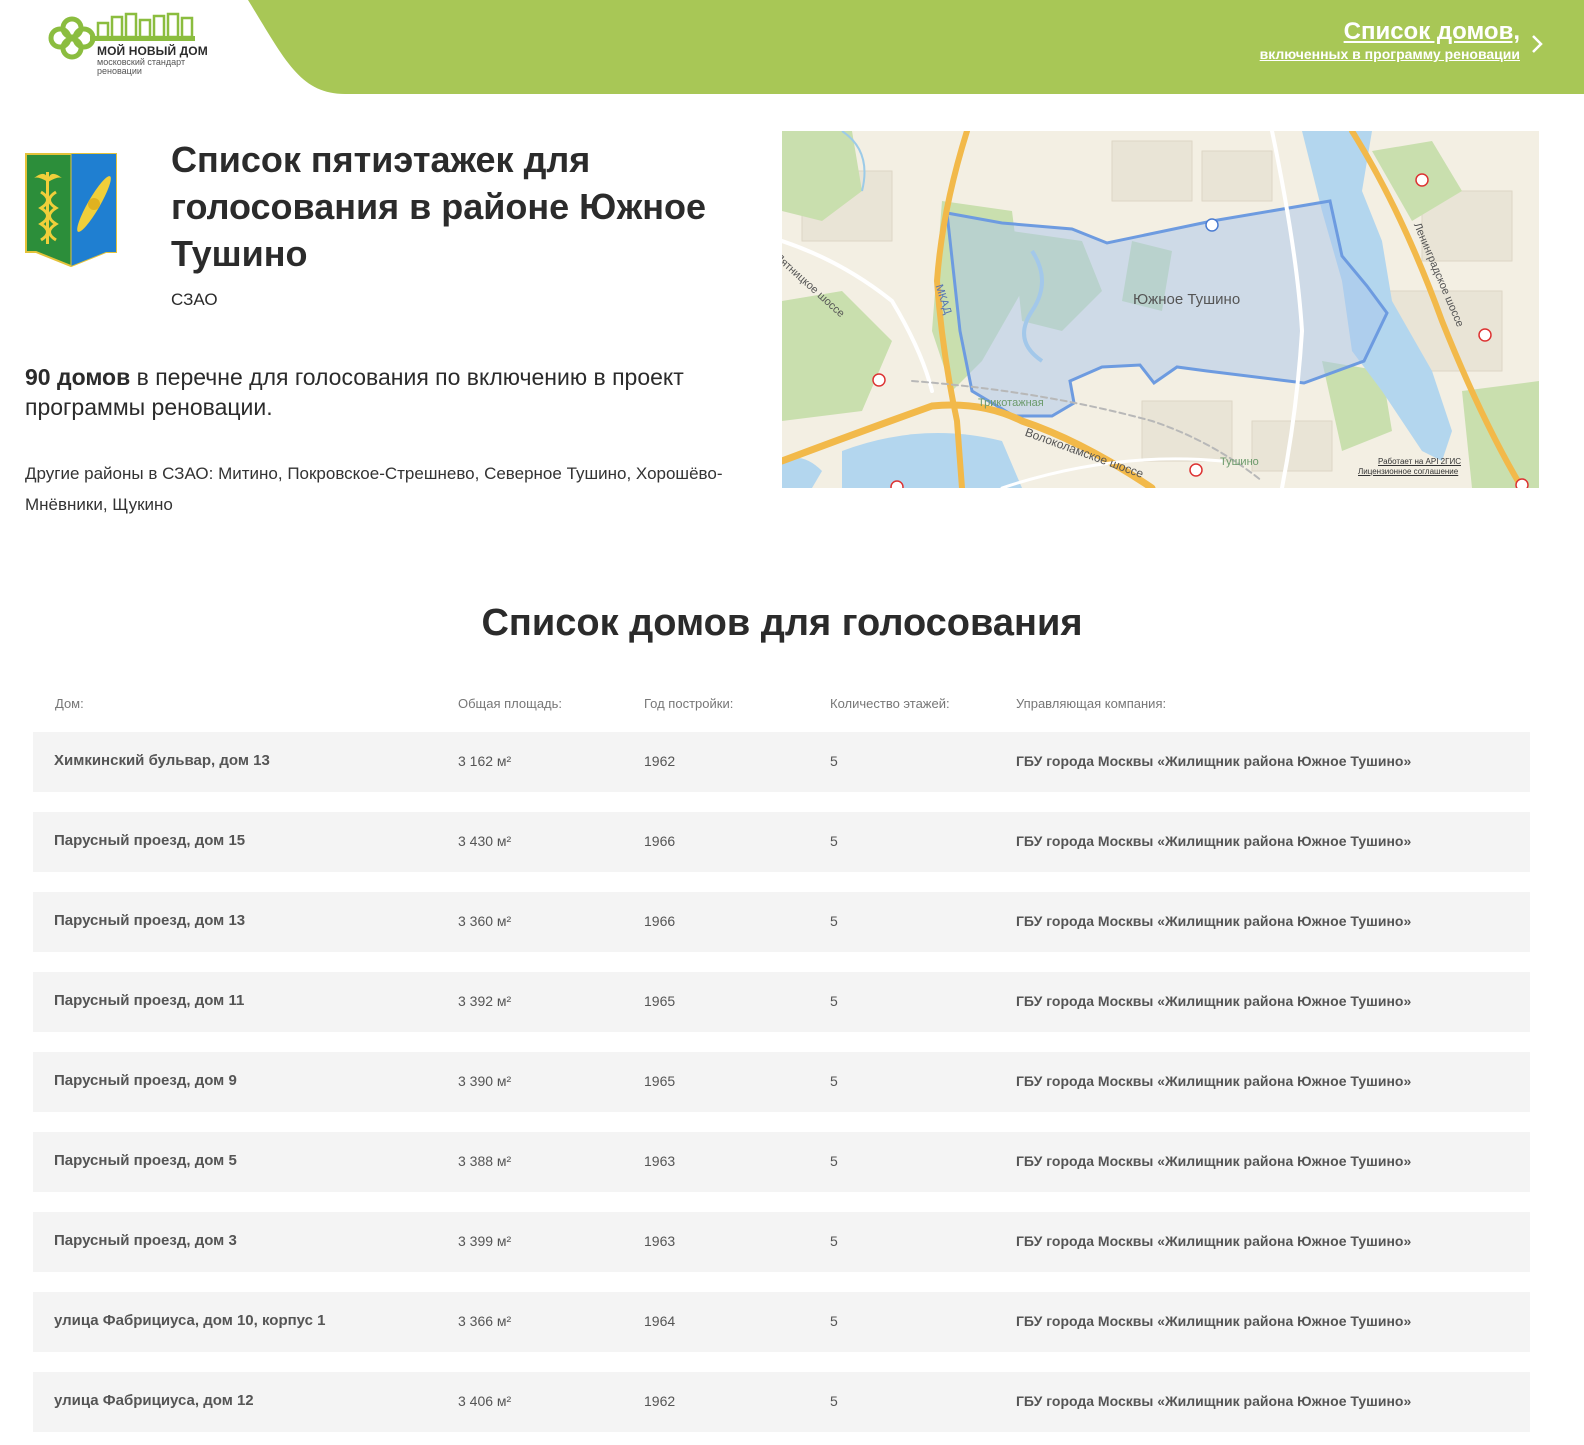 The image size is (1584, 1445). I want to click on map-canvas, so click(1160, 309).